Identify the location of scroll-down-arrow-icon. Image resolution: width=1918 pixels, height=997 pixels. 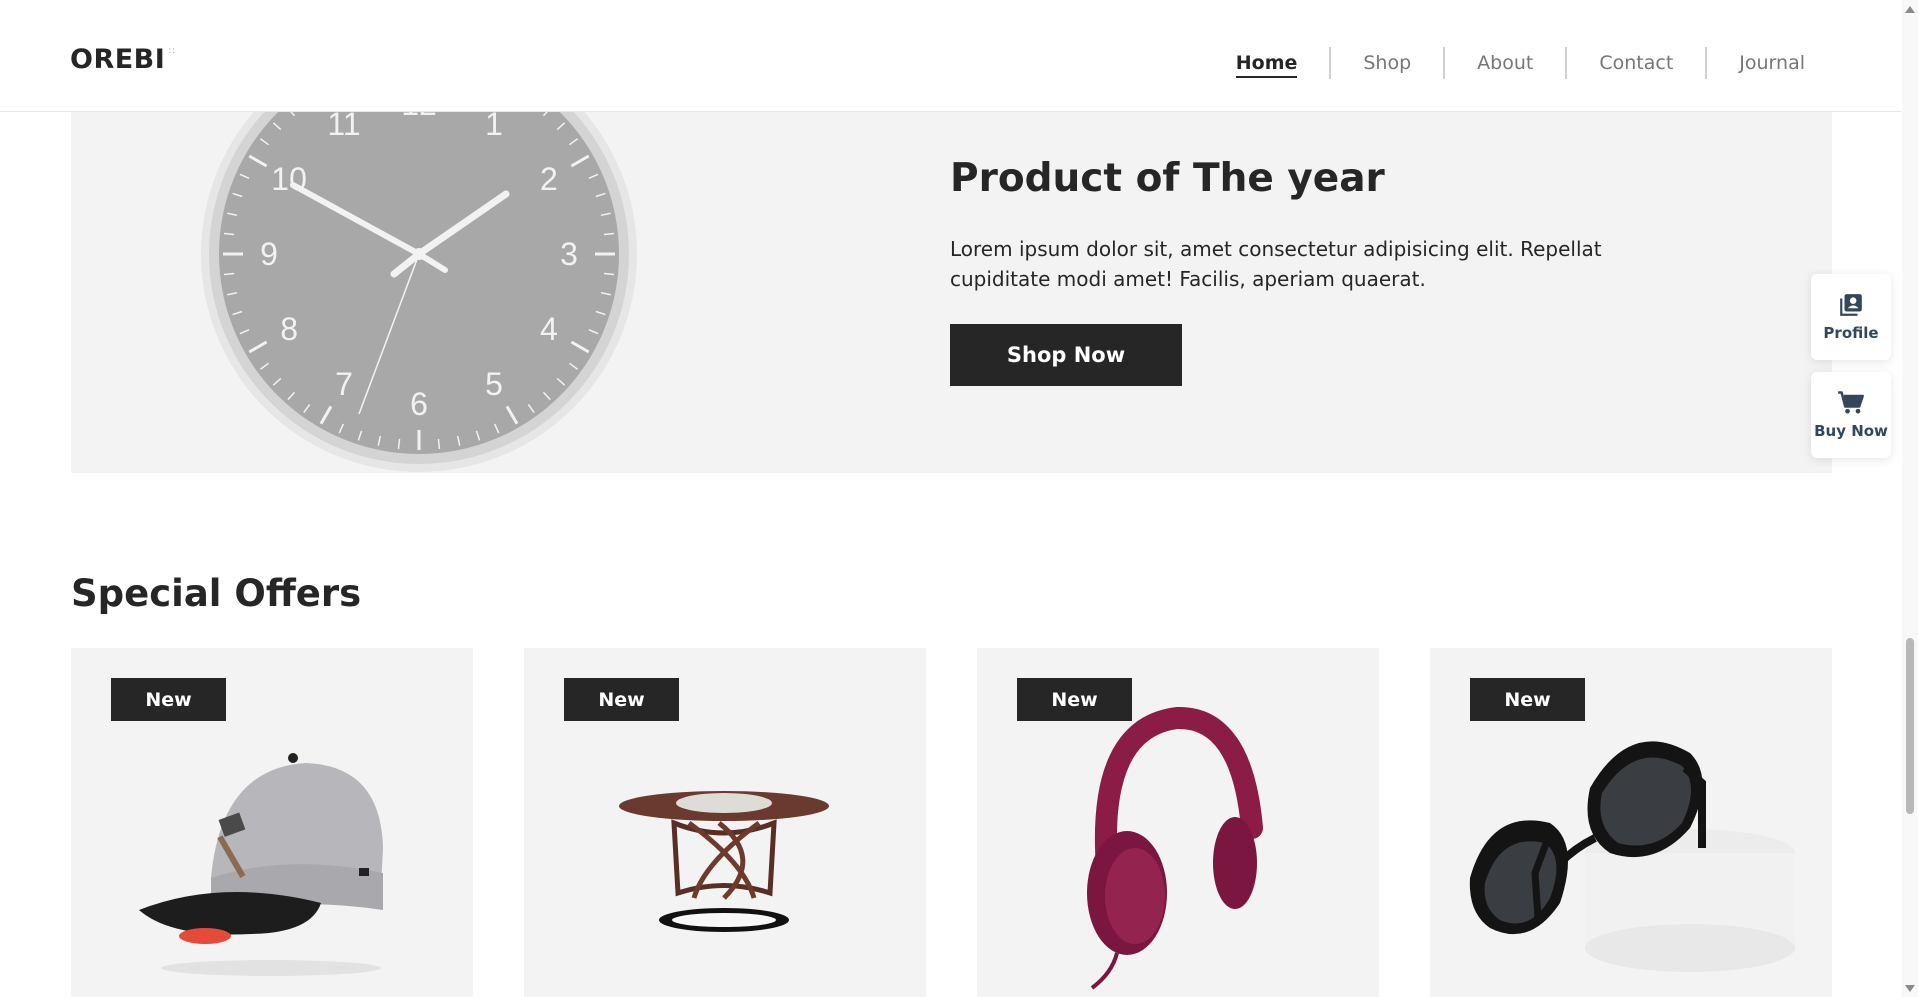
(1910, 988).